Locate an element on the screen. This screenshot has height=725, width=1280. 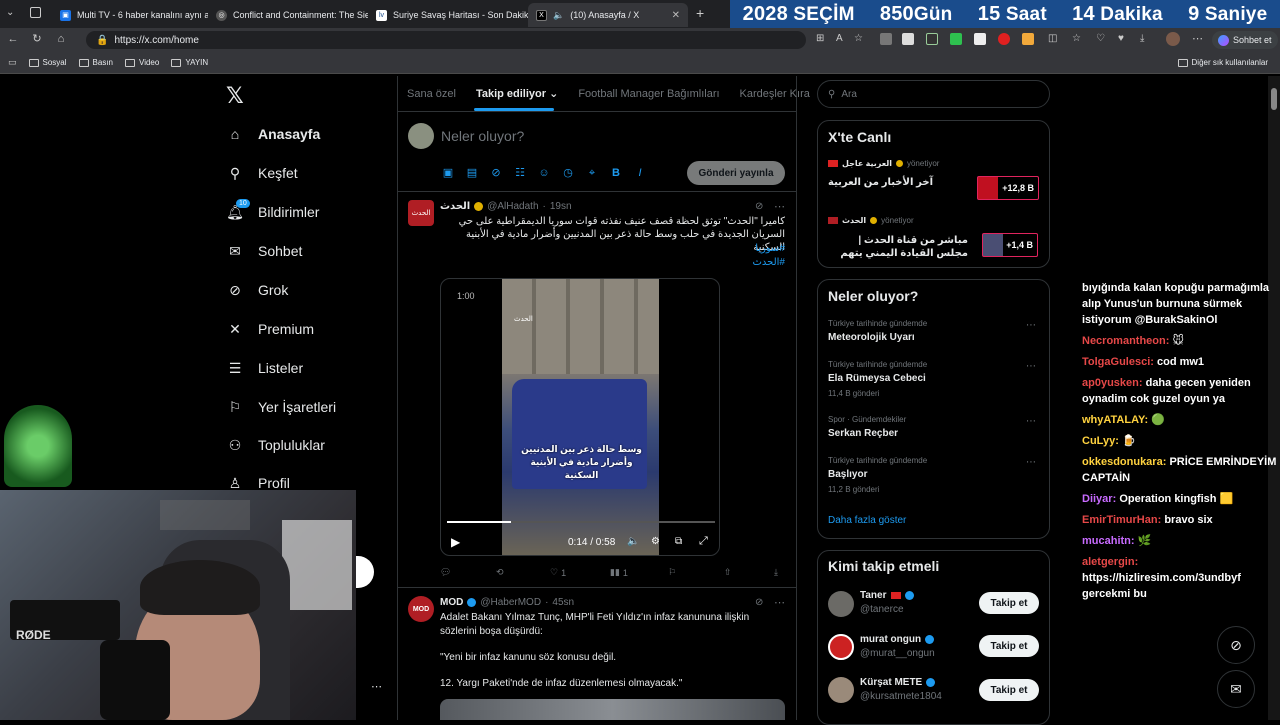
workspaces-icon is located at coordinates (35, 12).